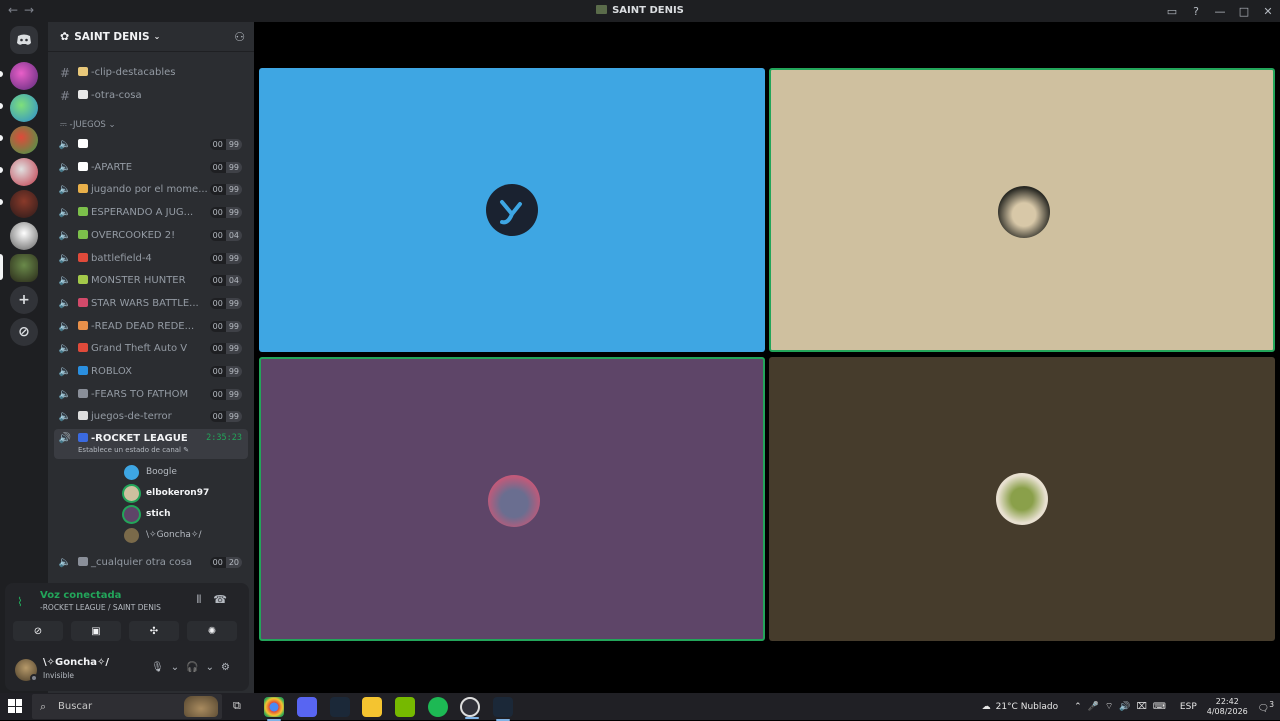 The height and width of the screenshot is (721, 1280). Describe the element at coordinates (372, 707) in the screenshot. I see `file-explorer-icon` at that location.